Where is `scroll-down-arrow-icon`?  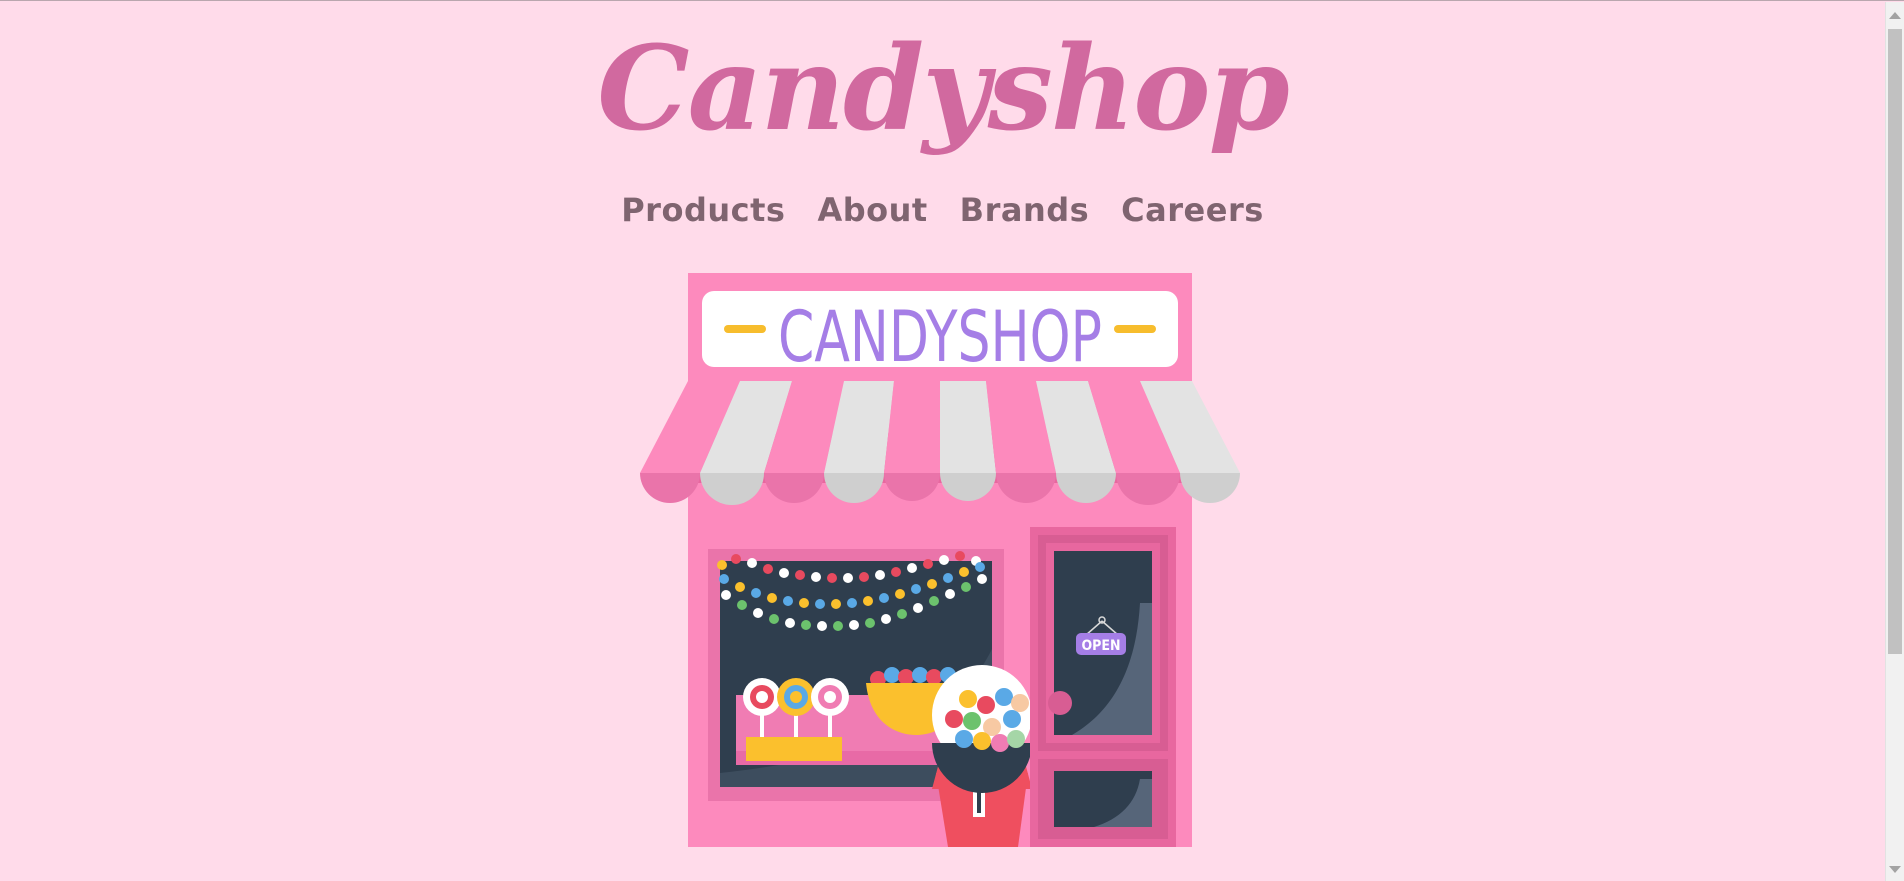
scroll-down-arrow-icon is located at coordinates (1895, 869).